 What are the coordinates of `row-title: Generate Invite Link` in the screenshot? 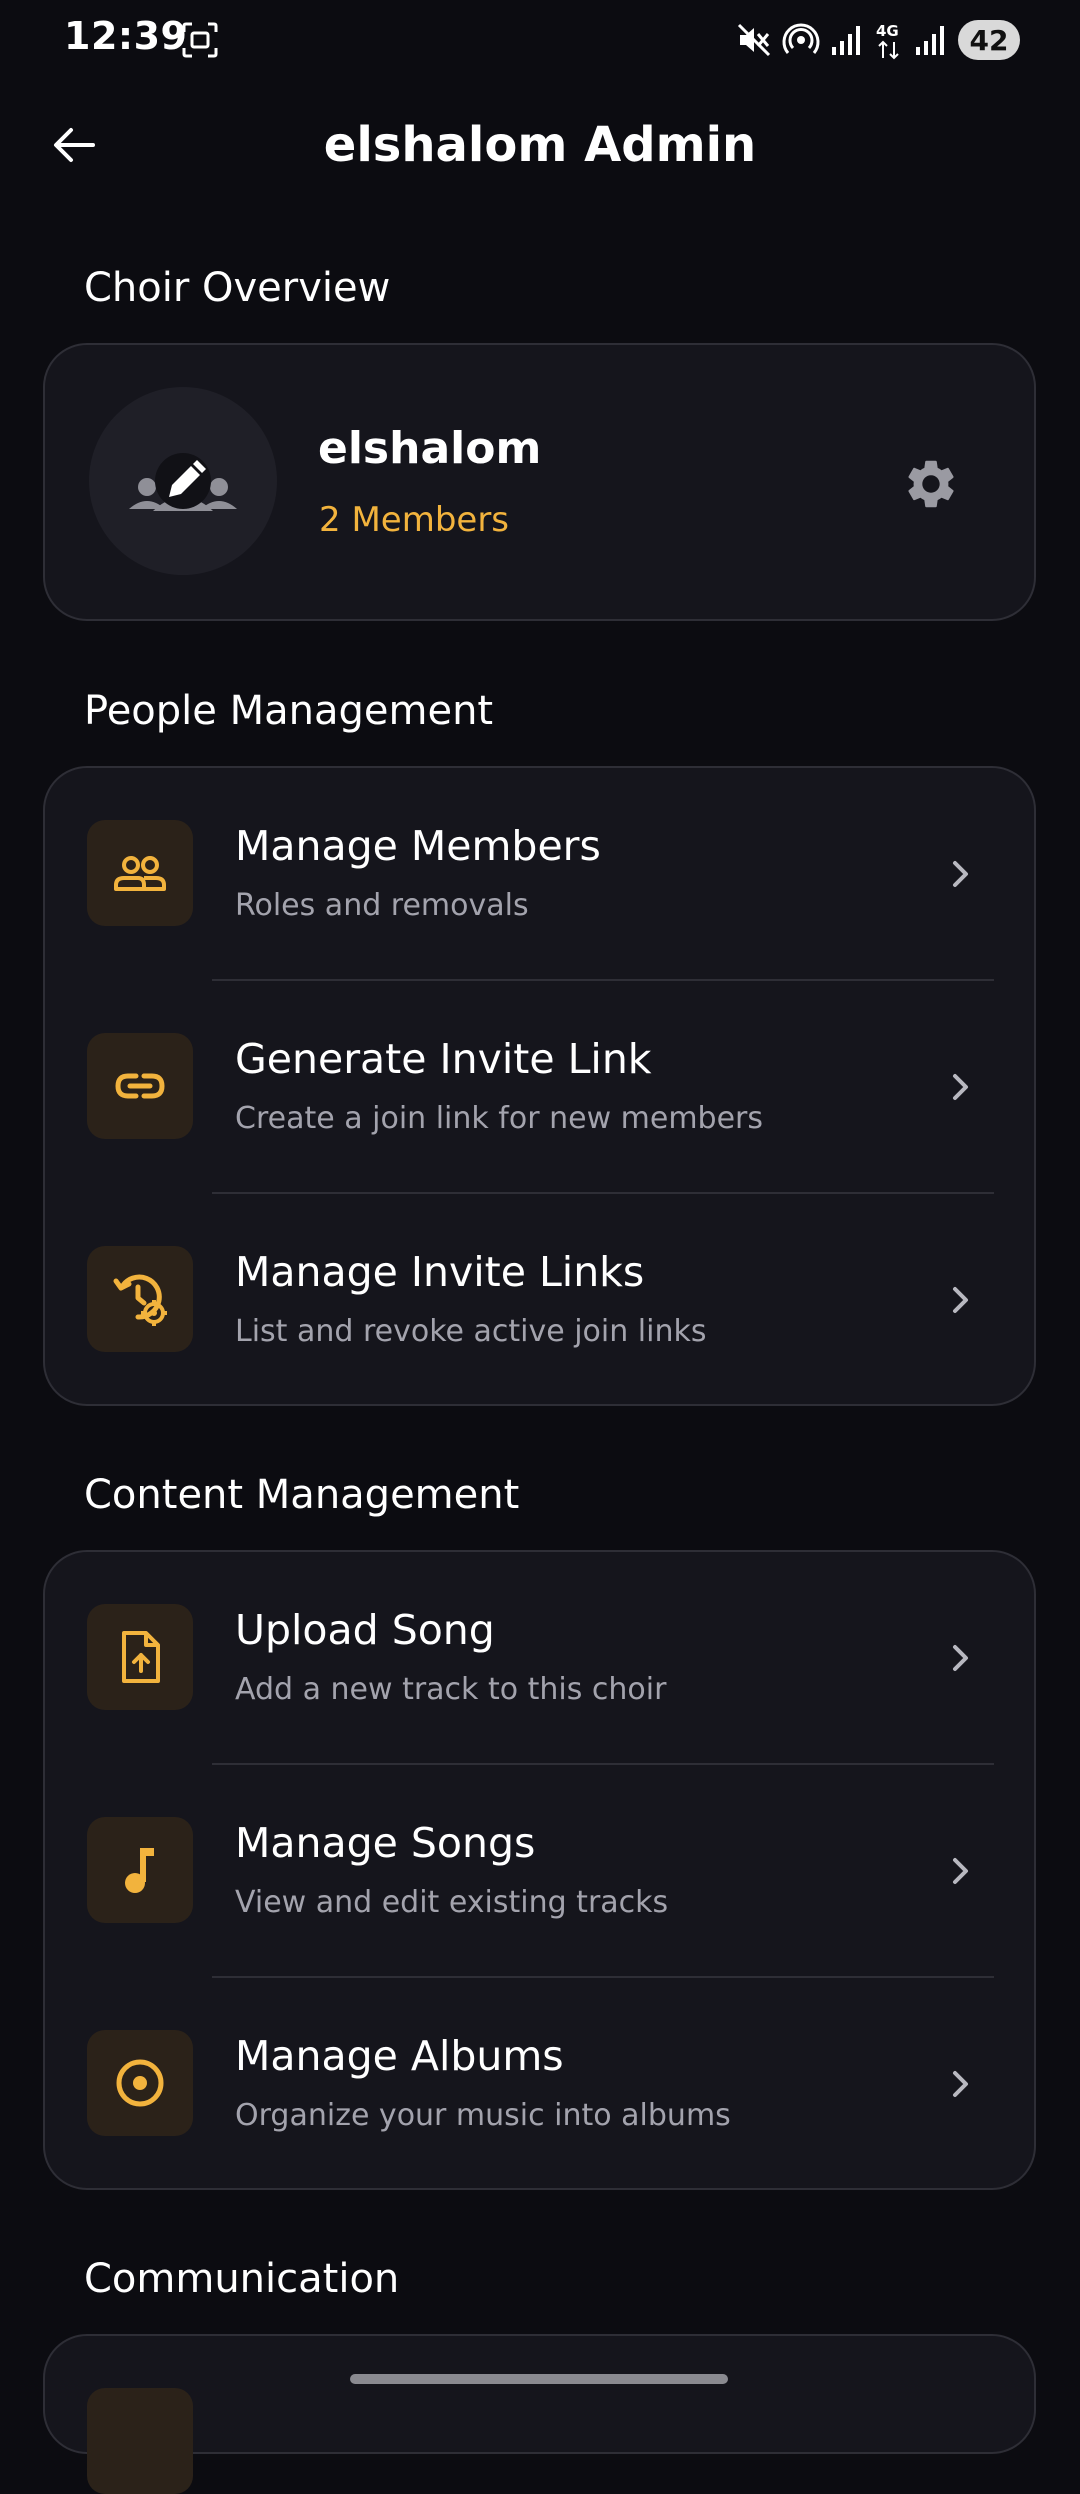 It's located at (443, 1059).